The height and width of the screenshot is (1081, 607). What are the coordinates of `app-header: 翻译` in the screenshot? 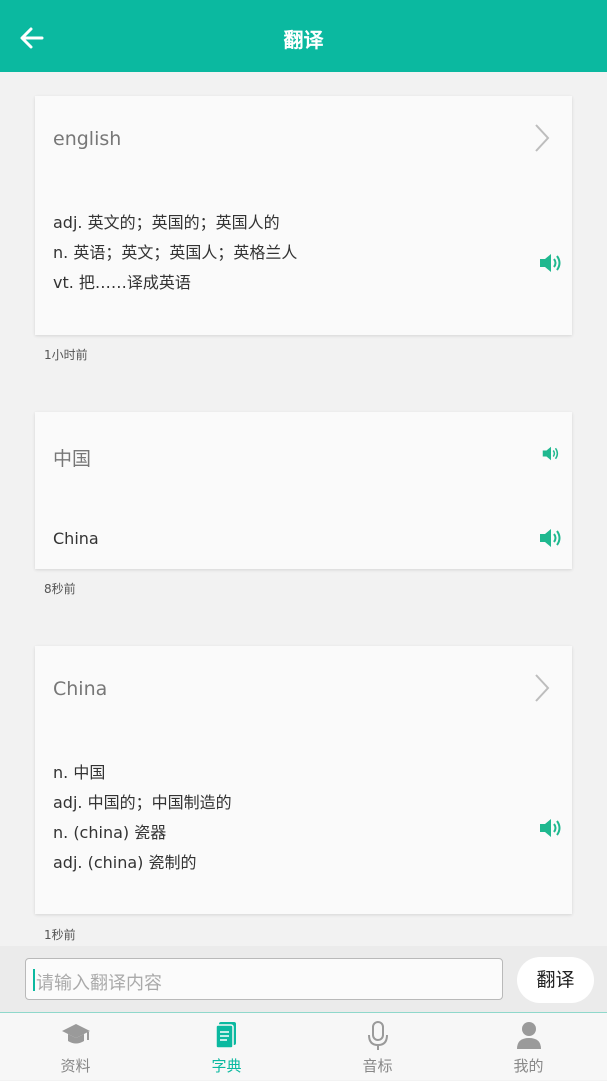 It's located at (303, 36).